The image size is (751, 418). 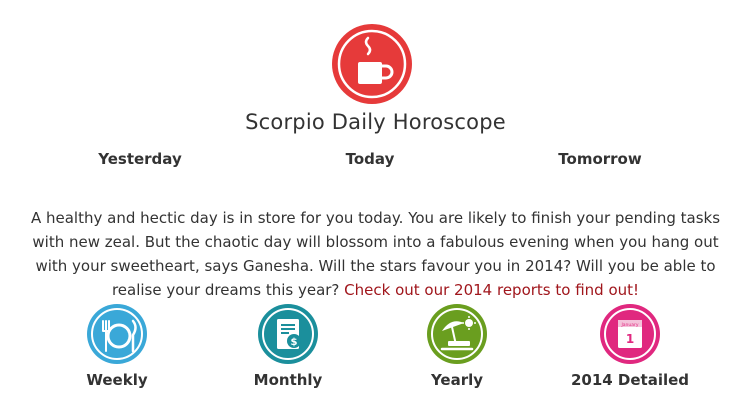 I want to click on report-monthly: $ Monthly, so click(x=288, y=346).